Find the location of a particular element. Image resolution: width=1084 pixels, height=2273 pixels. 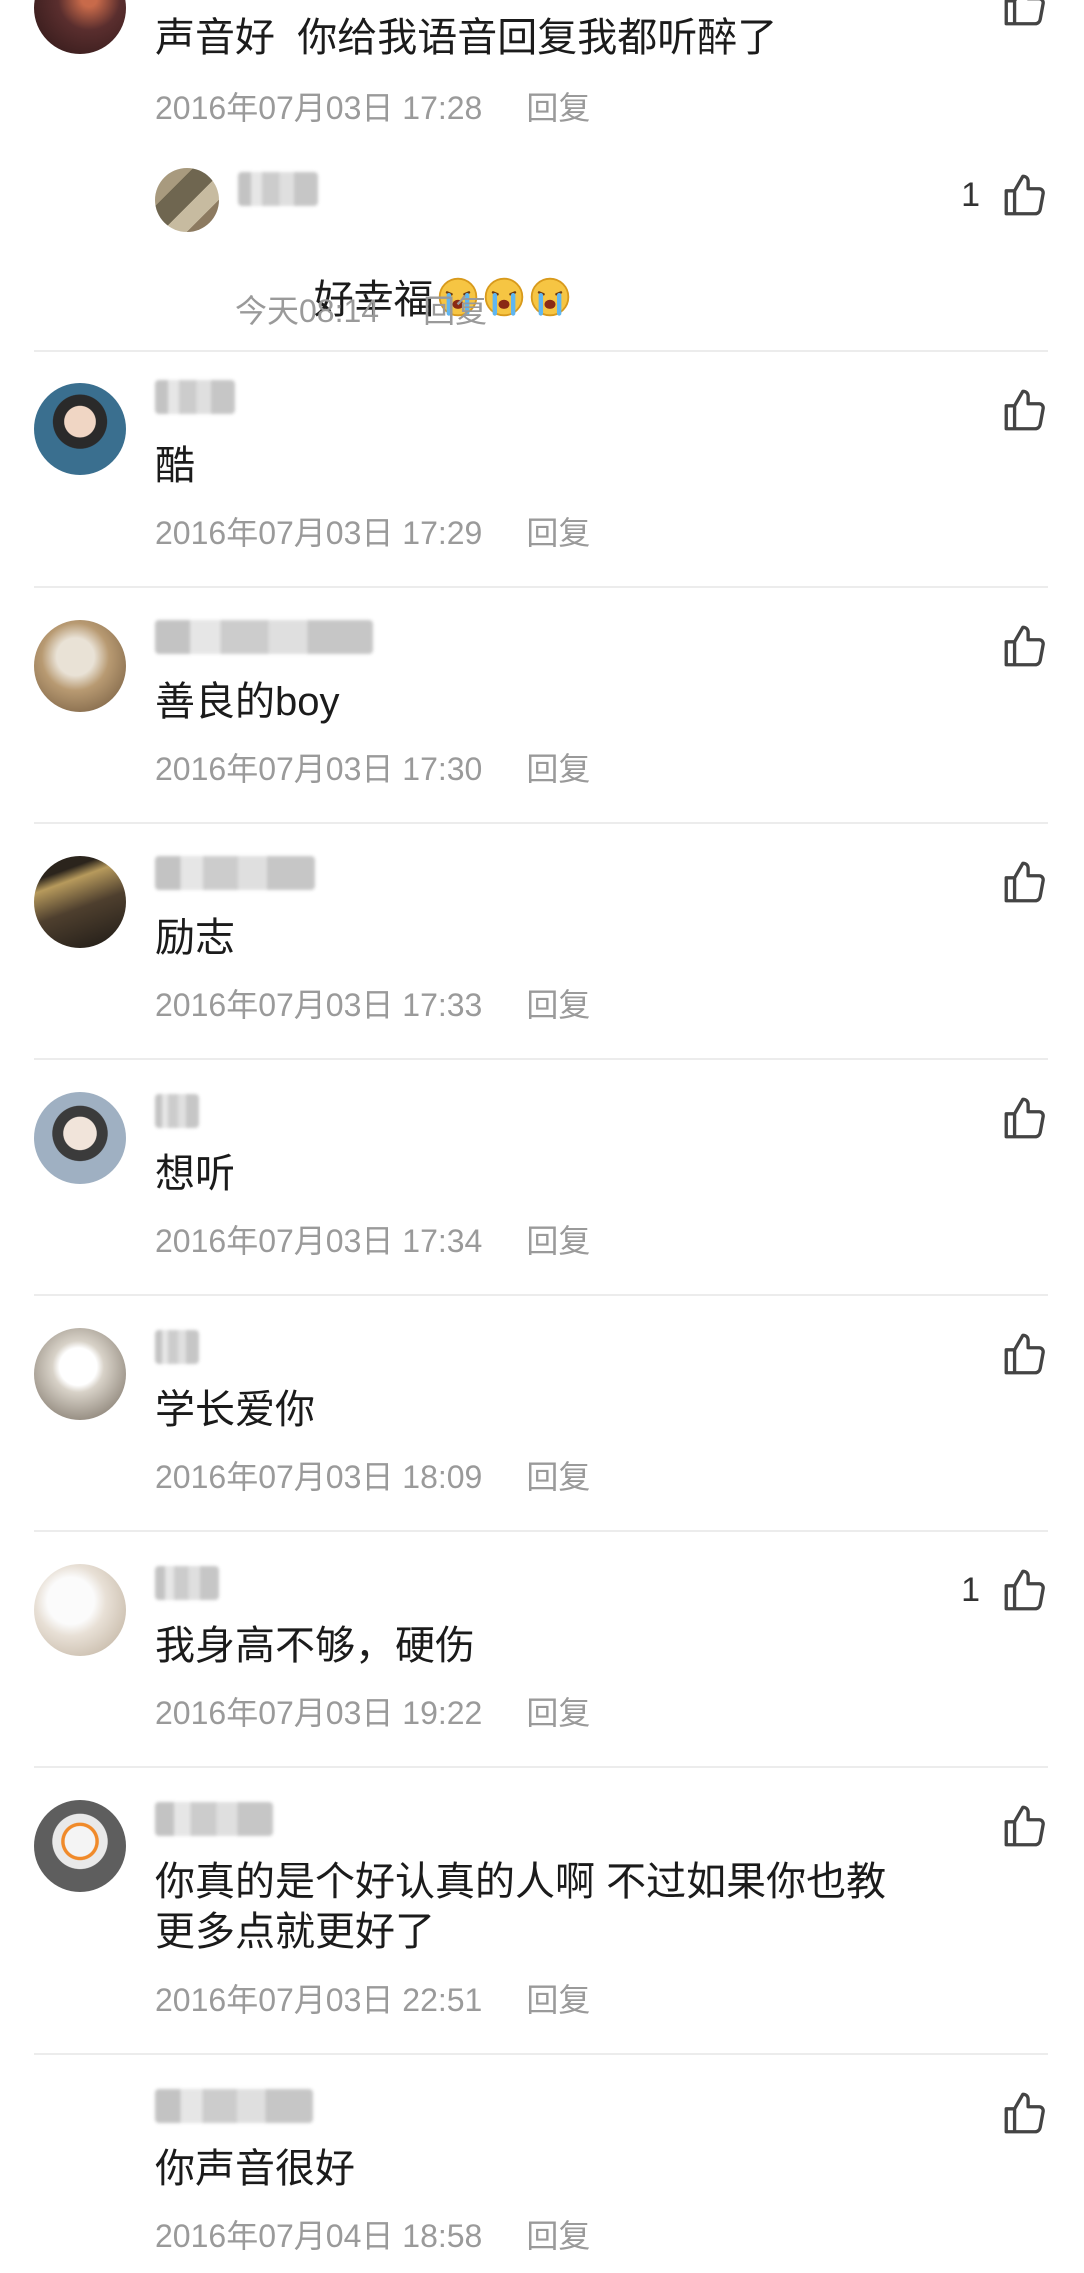

comment-meta: 2016年07月03日 17:33 回复 is located at coordinates (372, 1005).